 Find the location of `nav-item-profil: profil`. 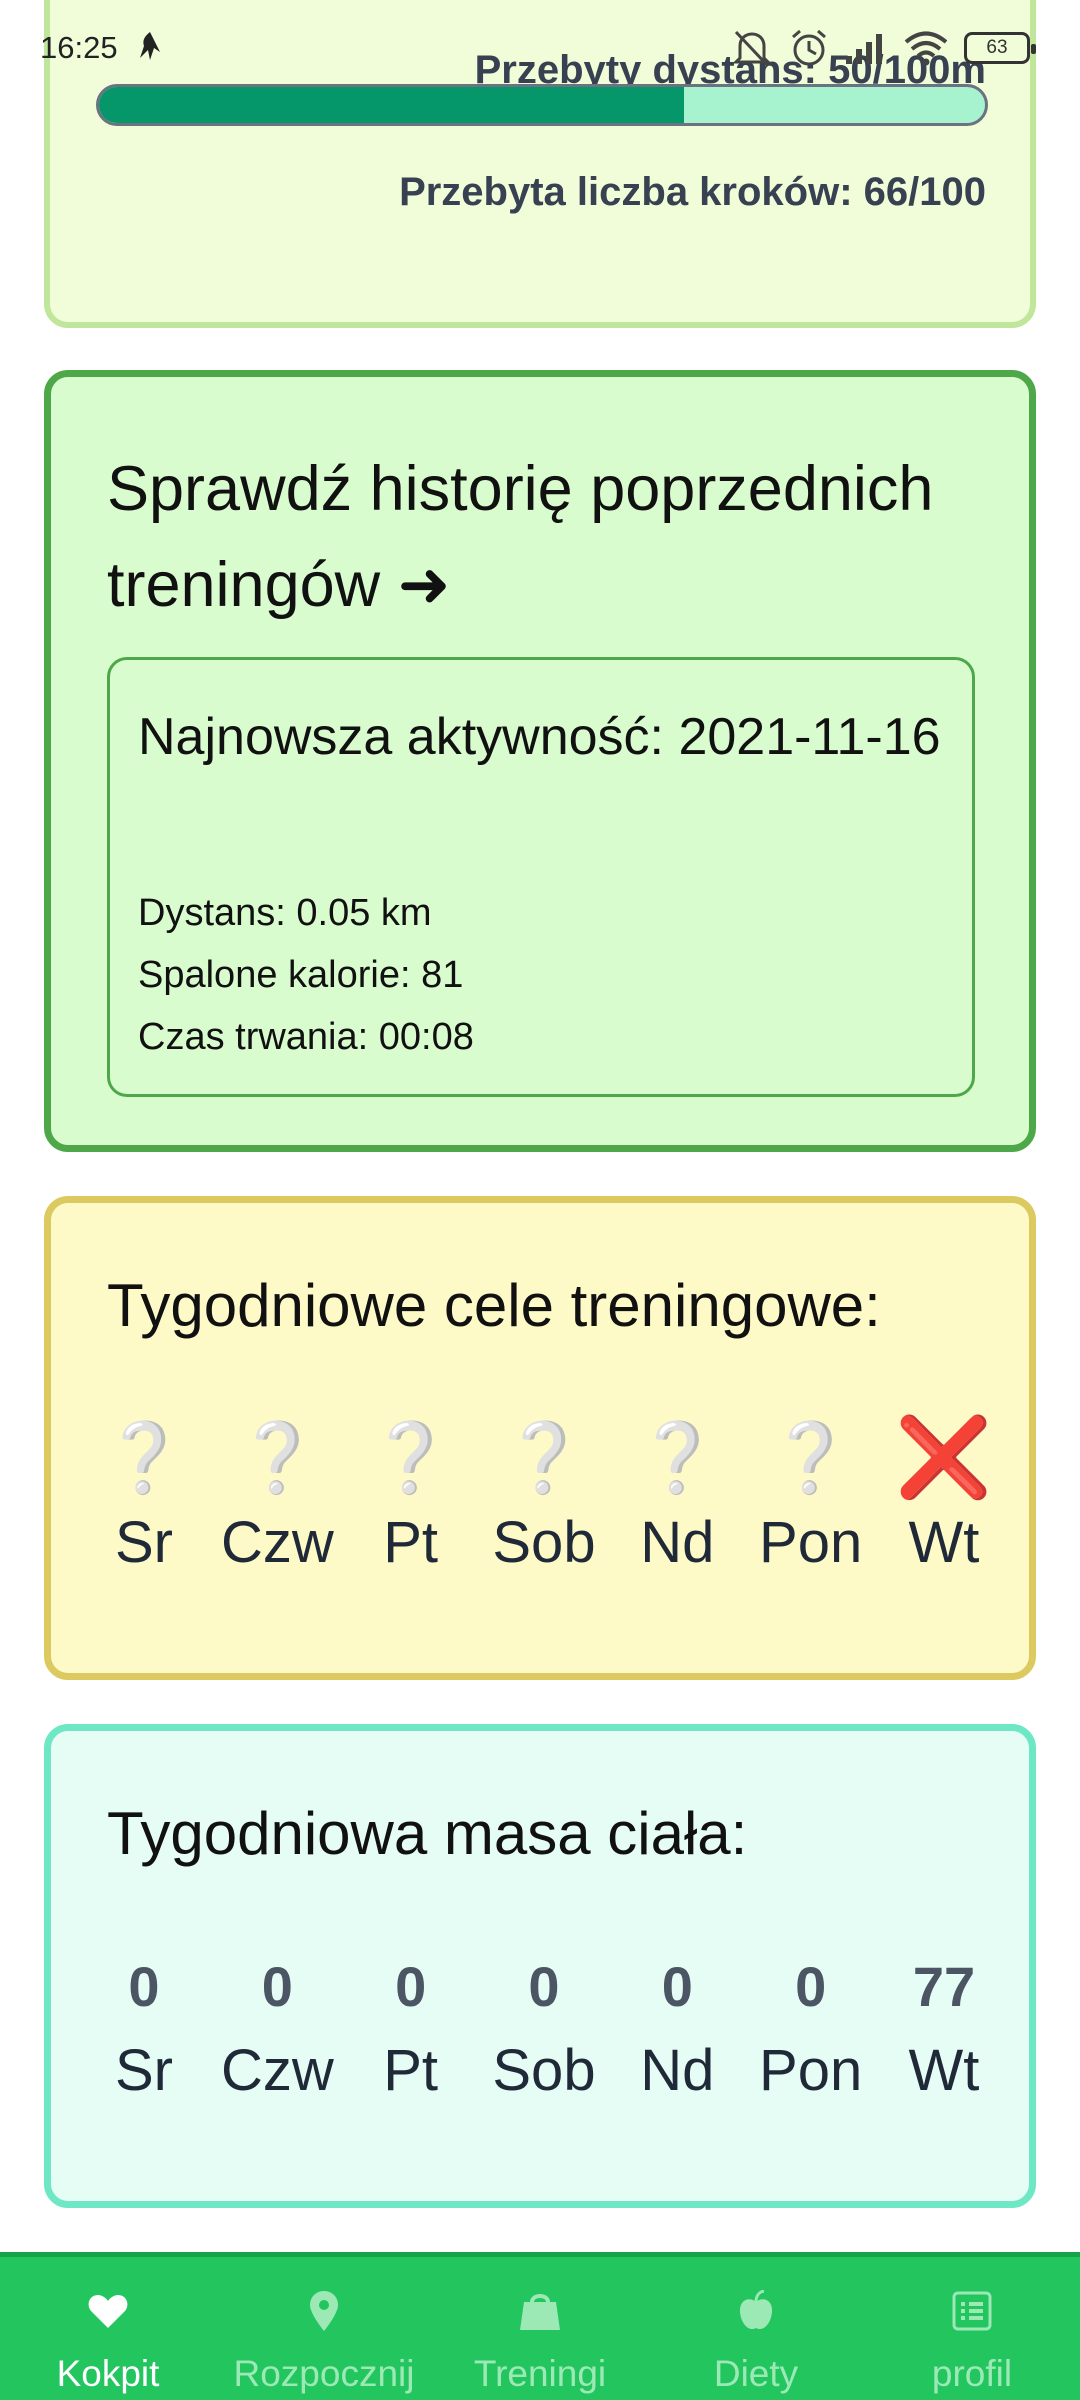

nav-item-profil: profil is located at coordinates (972, 2328).